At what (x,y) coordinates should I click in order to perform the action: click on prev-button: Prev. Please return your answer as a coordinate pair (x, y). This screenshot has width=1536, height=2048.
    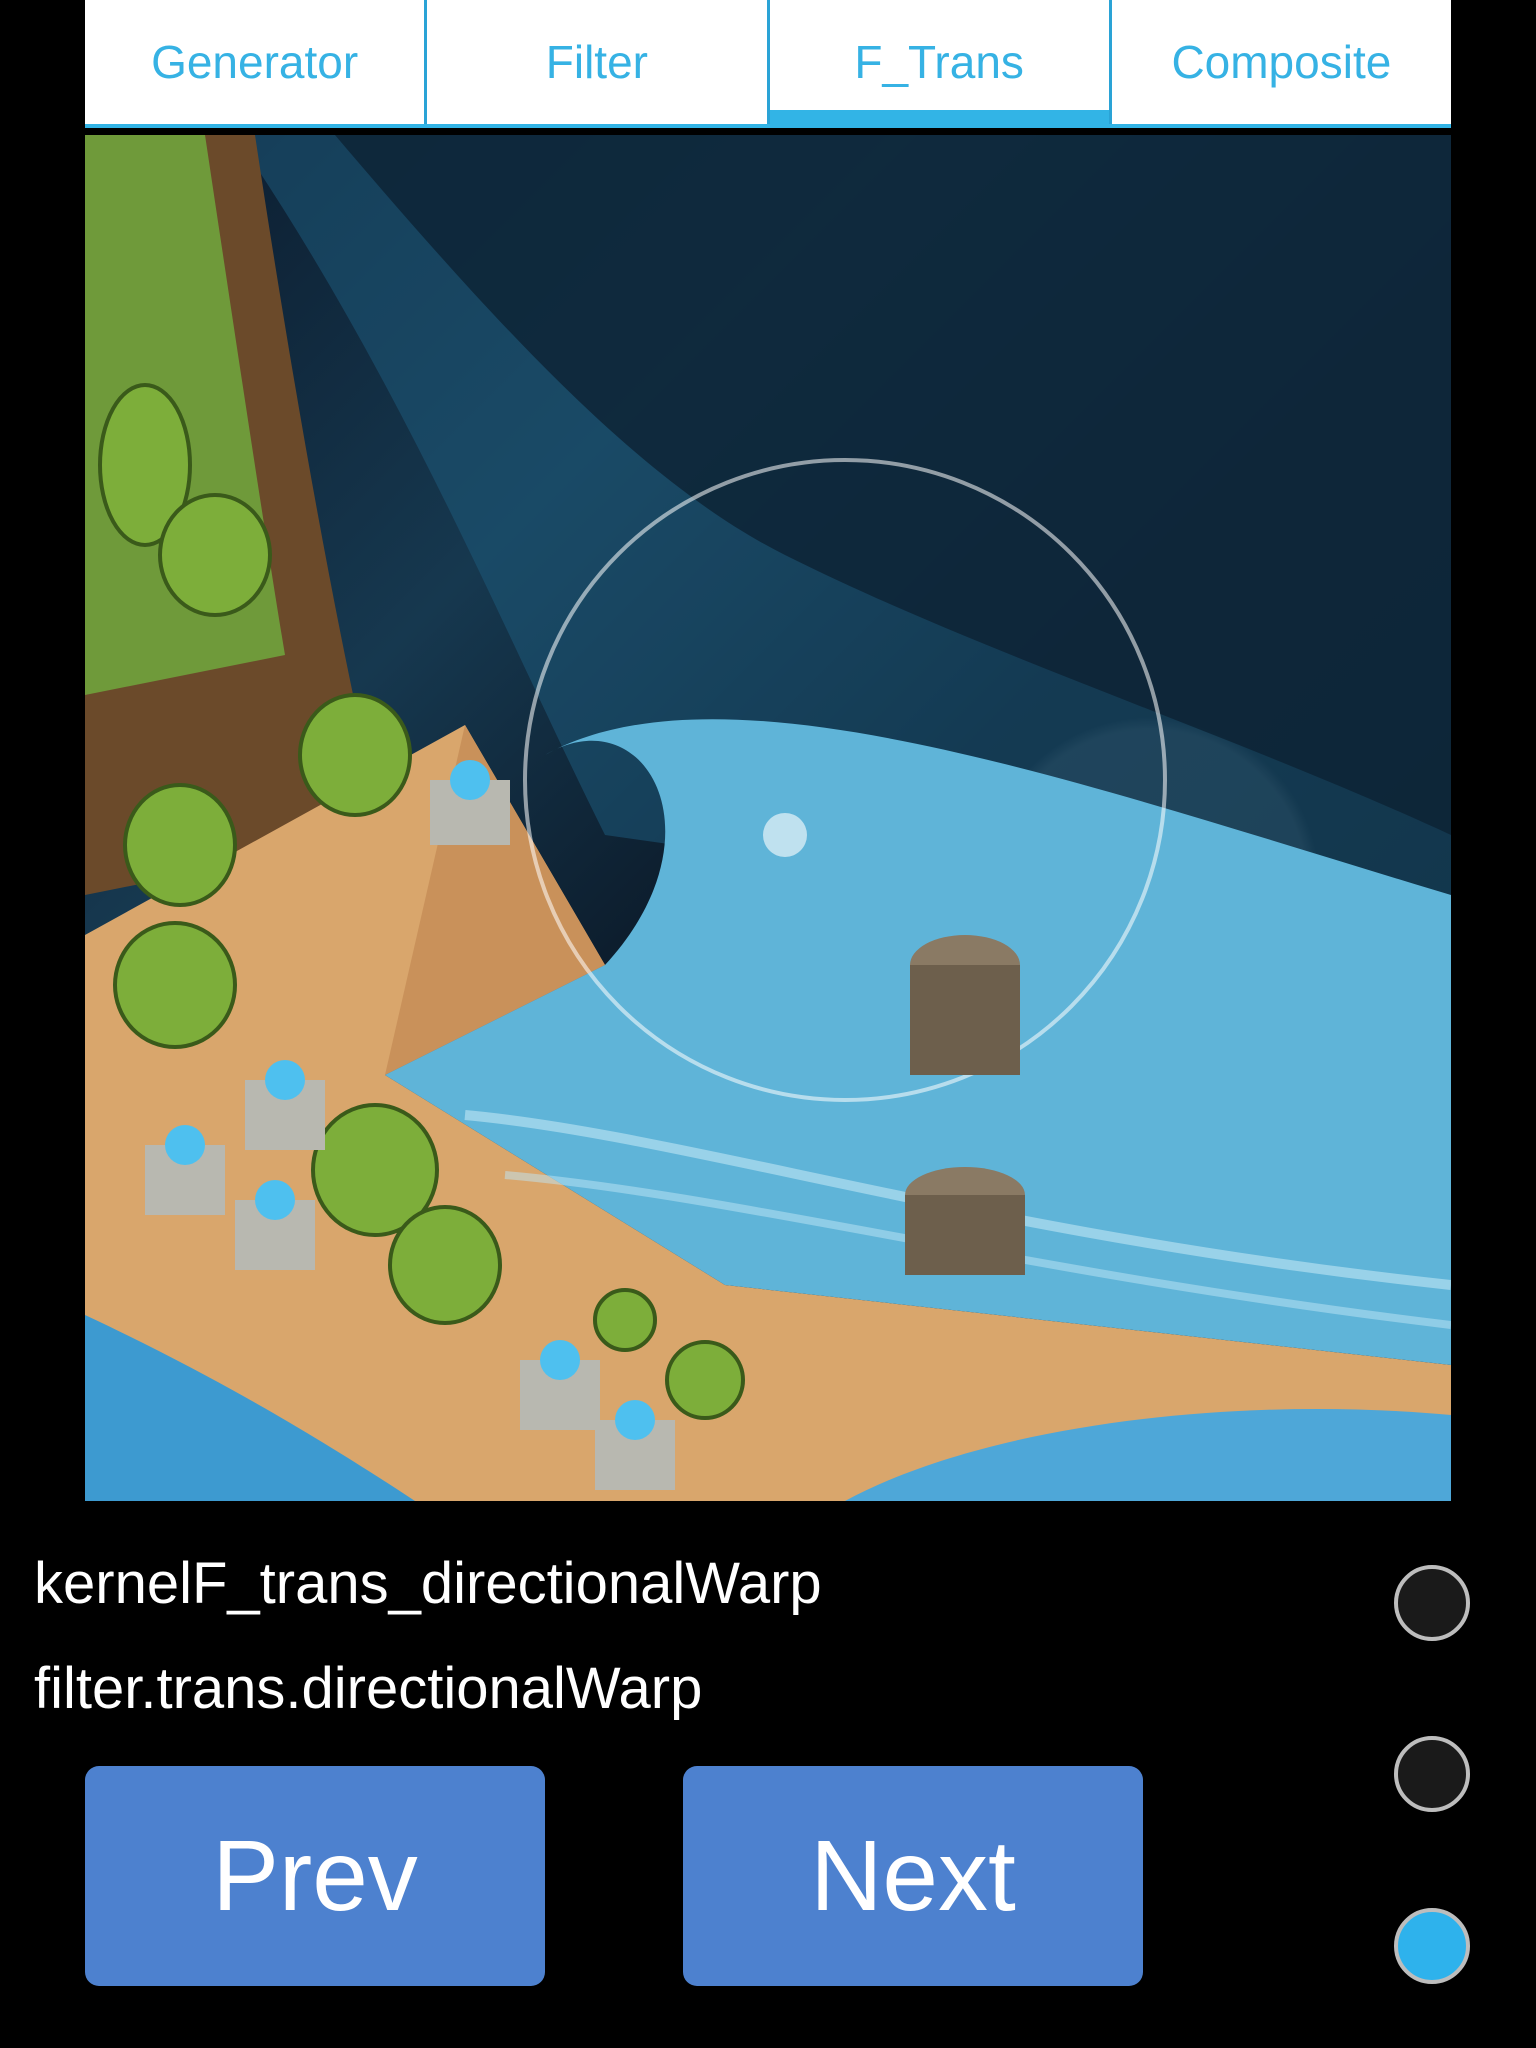
    Looking at the image, I should click on (315, 1876).